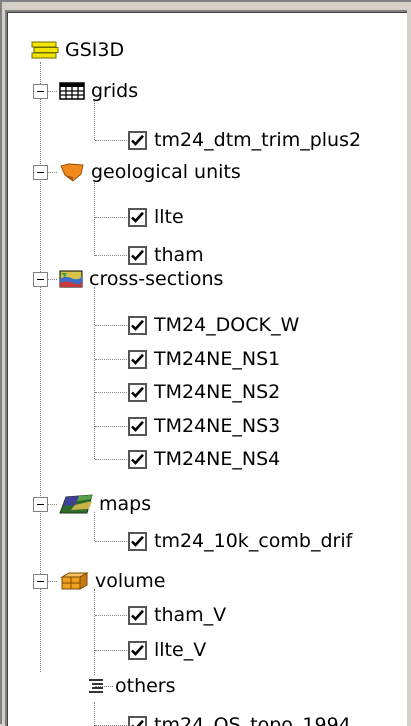 This screenshot has height=726, width=411. I want to click on map-icon, so click(76, 504).